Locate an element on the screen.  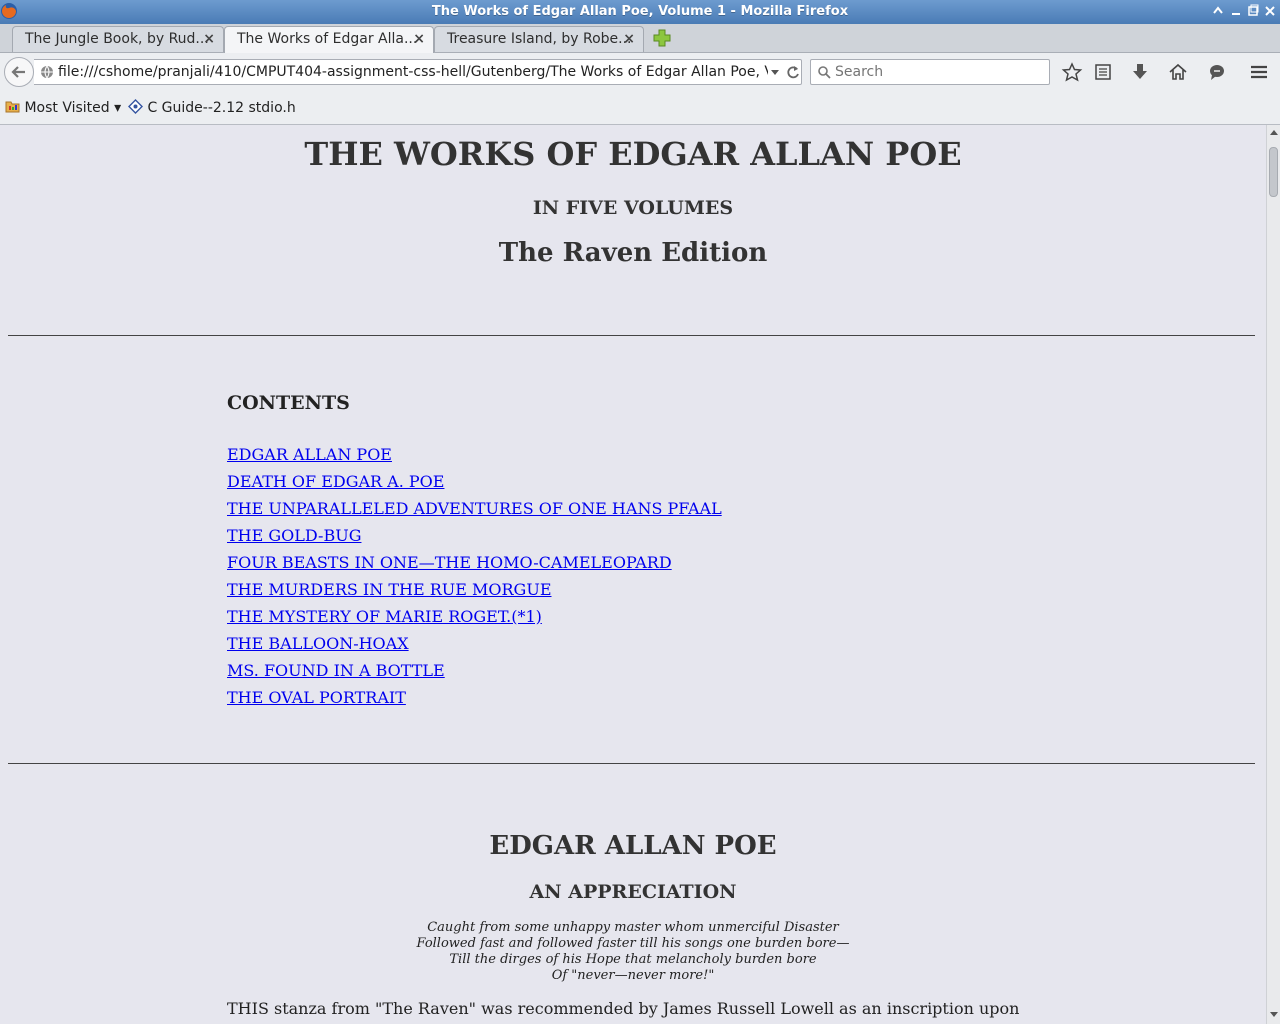
tab-jungle-book: The Jungle Book, by Rud... × is located at coordinates (118, 39).